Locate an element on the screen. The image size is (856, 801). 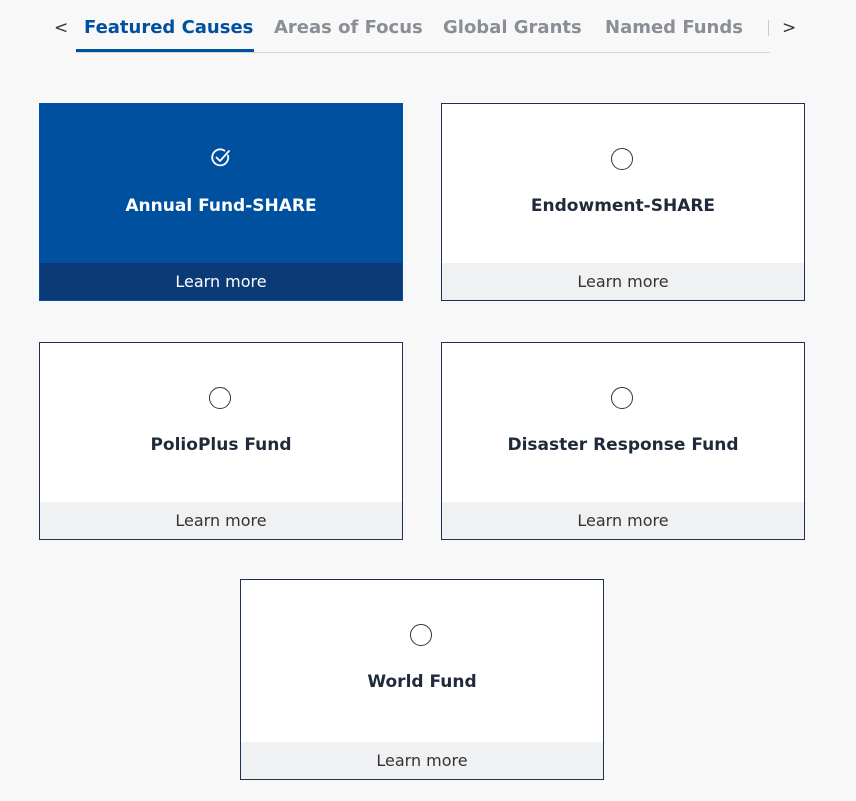
cause-card-disaster-response-fund: Disaster Response Fund Learn more is located at coordinates (623, 441).